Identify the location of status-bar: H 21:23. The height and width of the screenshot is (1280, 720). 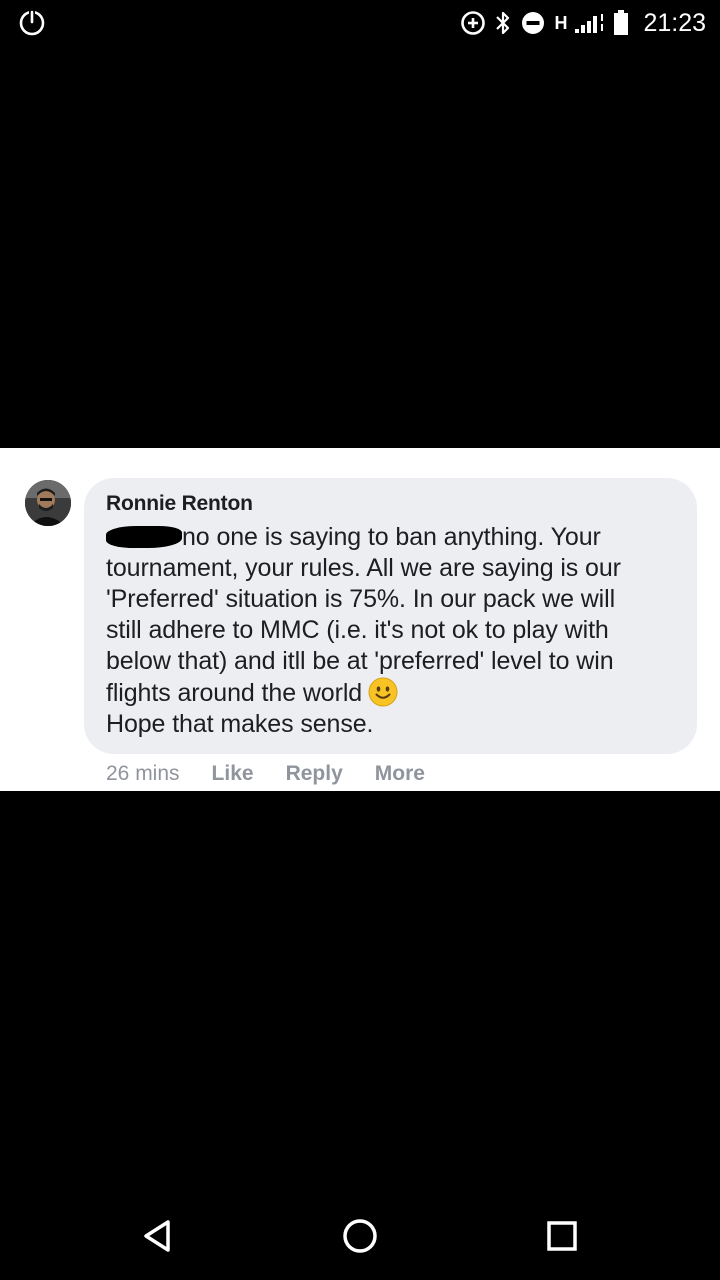
(360, 23).